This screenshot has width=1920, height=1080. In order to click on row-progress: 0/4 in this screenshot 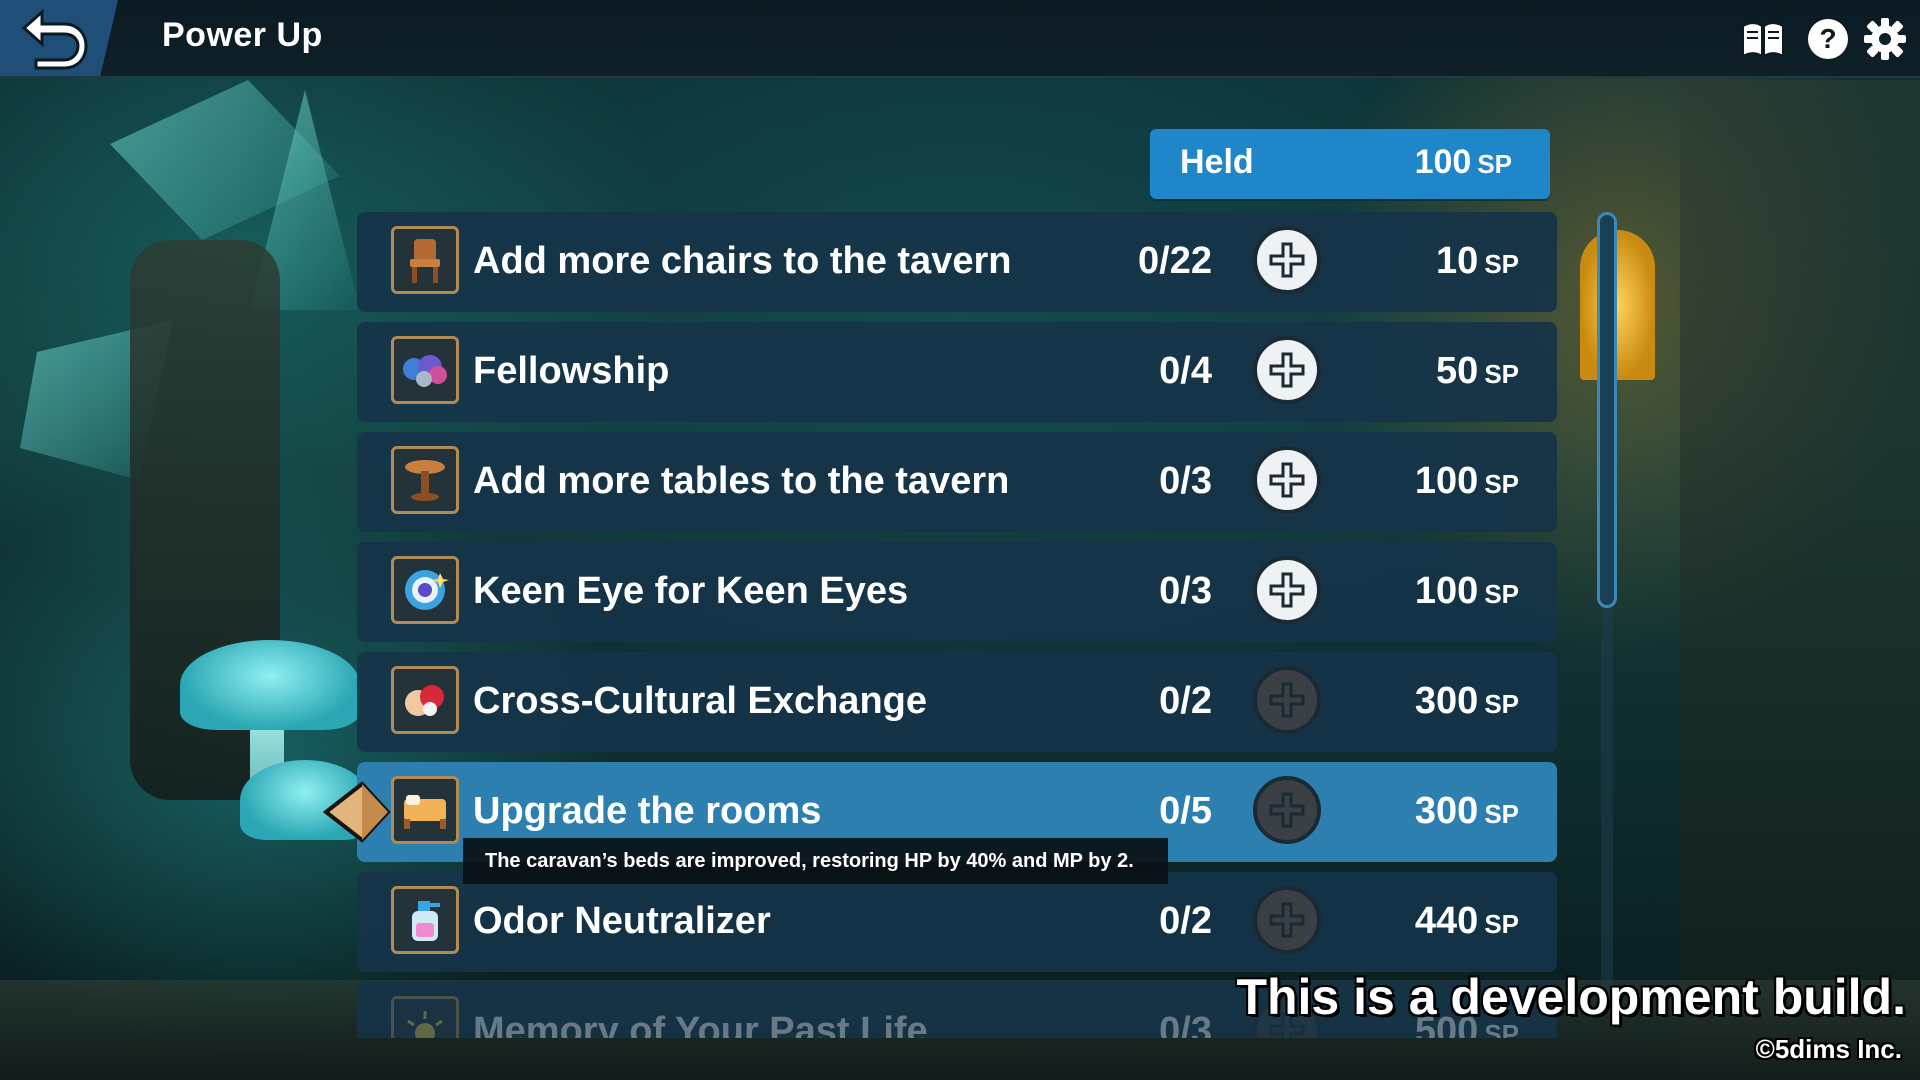, I will do `click(1185, 371)`.